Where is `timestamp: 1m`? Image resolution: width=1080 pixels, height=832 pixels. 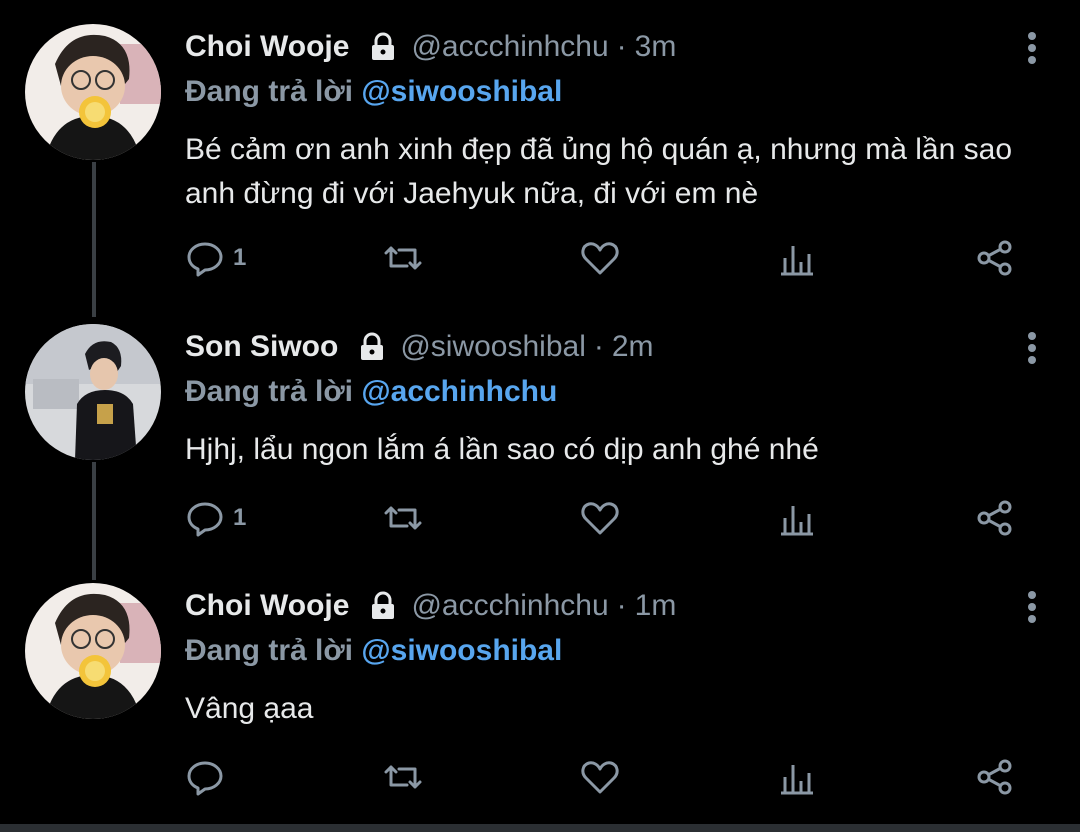
timestamp: 1m is located at coordinates (656, 606).